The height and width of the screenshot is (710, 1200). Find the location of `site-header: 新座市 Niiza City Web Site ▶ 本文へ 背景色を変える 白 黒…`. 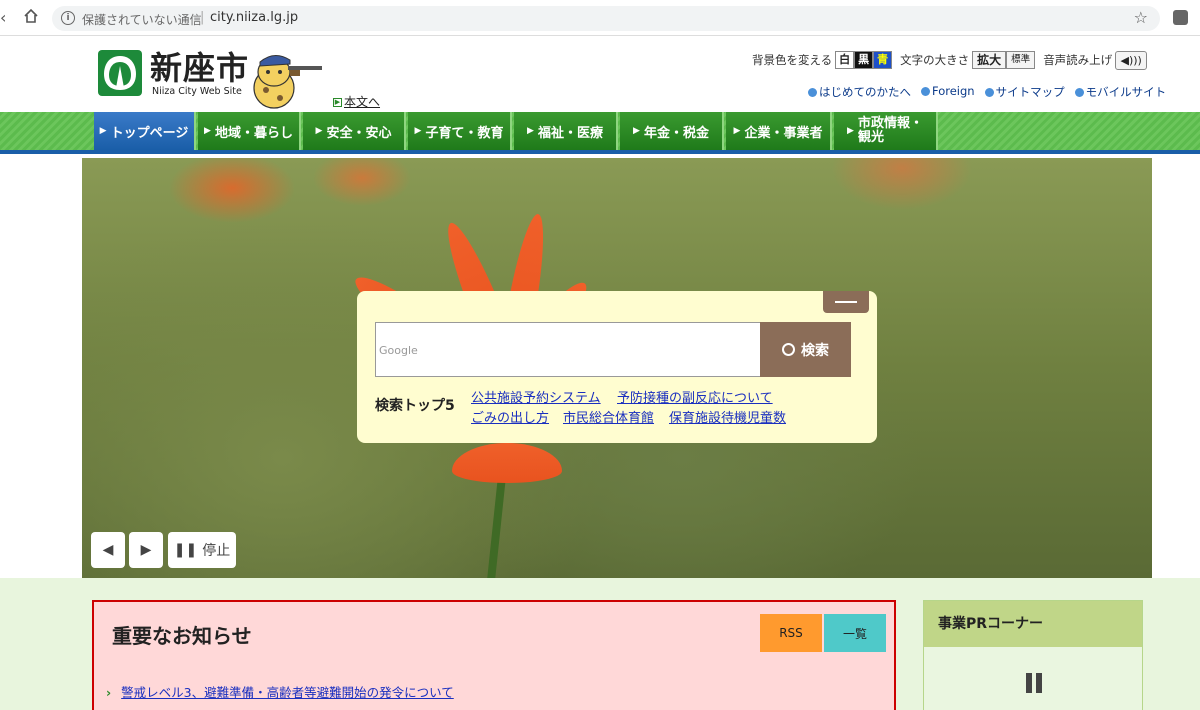

site-header: 新座市 Niiza City Web Site ▶ 本文へ 背景色を変える 白 黒… is located at coordinates (600, 74).